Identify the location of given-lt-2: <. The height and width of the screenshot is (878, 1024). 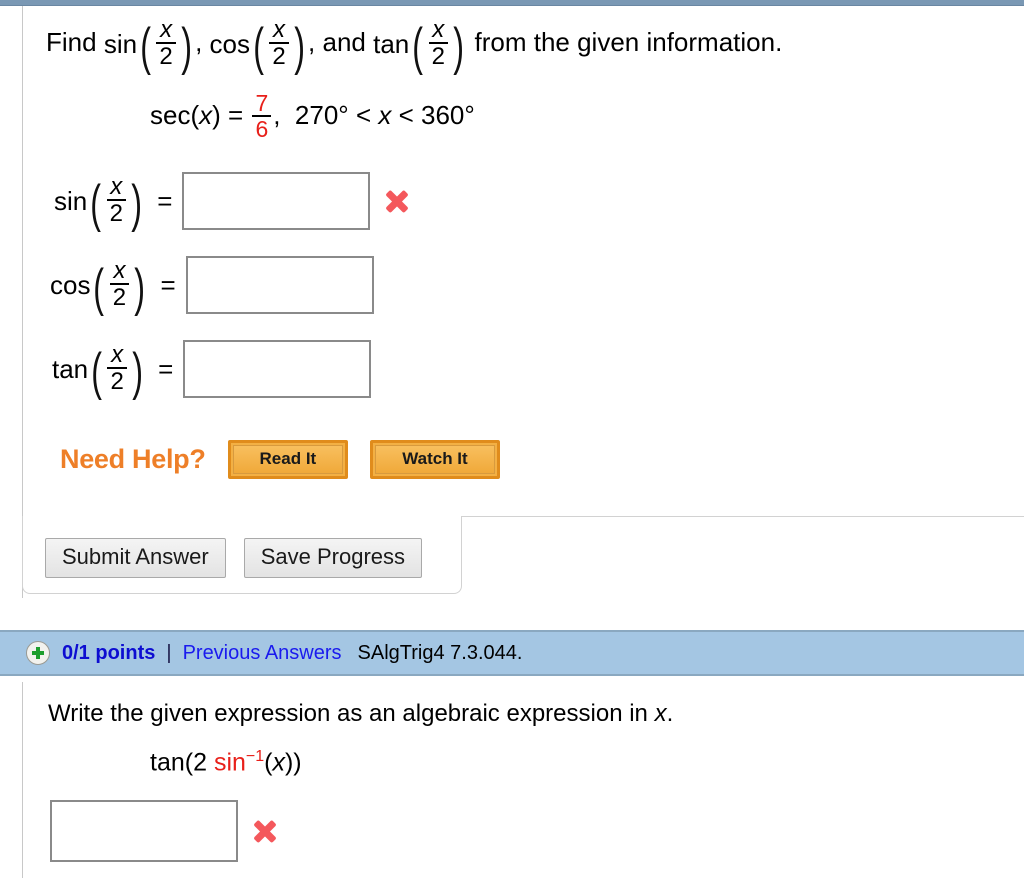
(406, 115).